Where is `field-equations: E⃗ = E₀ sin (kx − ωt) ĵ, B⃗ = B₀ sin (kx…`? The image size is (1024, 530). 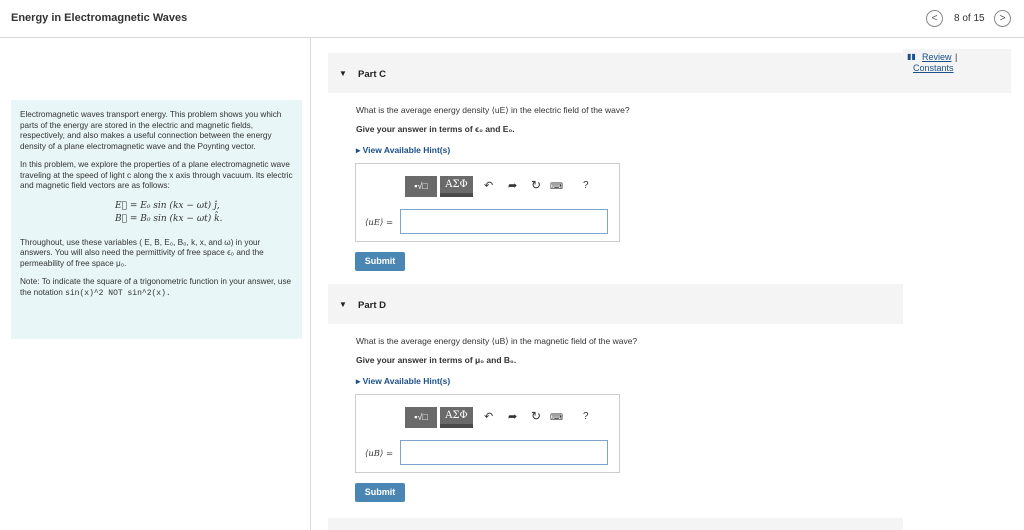 field-equations: E⃗ = E₀ sin (kx − ωt) ĵ, B⃗ = B₀ sin (kx… is located at coordinates (156, 213).